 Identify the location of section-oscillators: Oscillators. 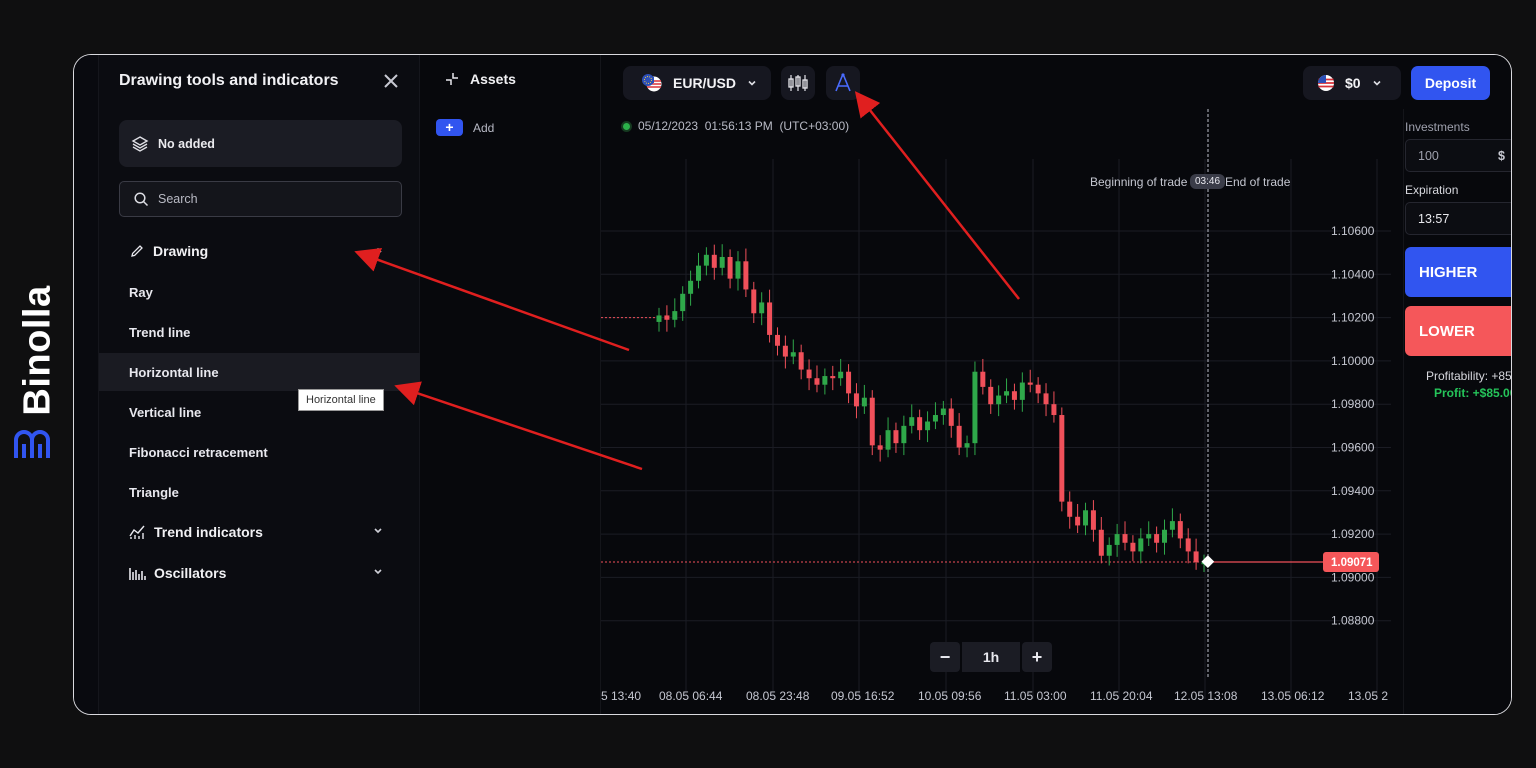
(256, 573).